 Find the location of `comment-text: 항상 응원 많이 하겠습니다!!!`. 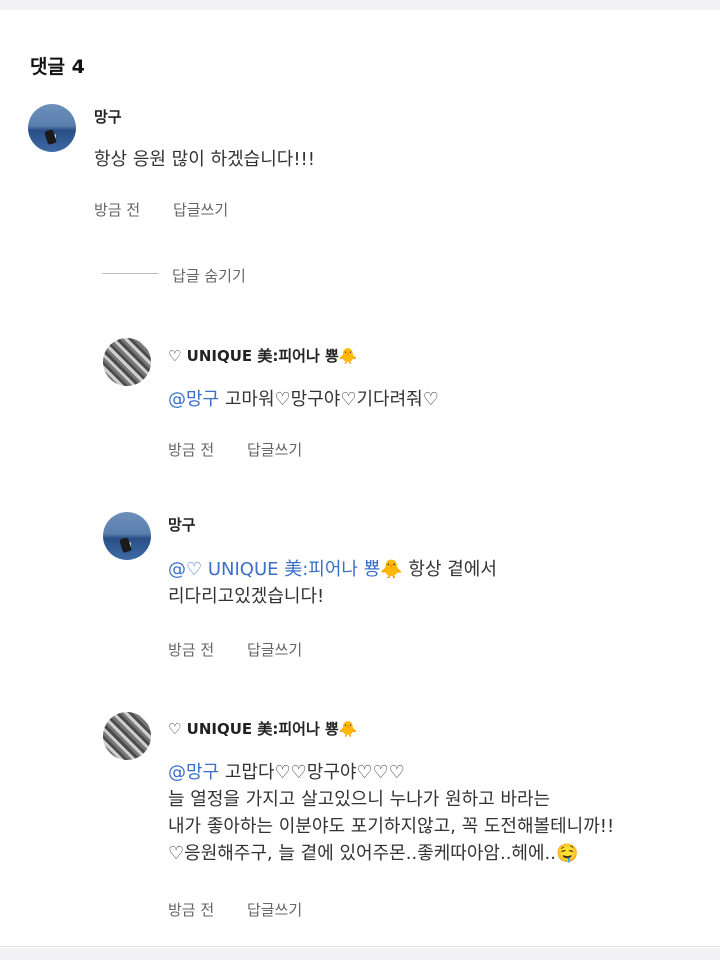

comment-text: 항상 응원 많이 하겠습니다!!! is located at coordinates (204, 159).